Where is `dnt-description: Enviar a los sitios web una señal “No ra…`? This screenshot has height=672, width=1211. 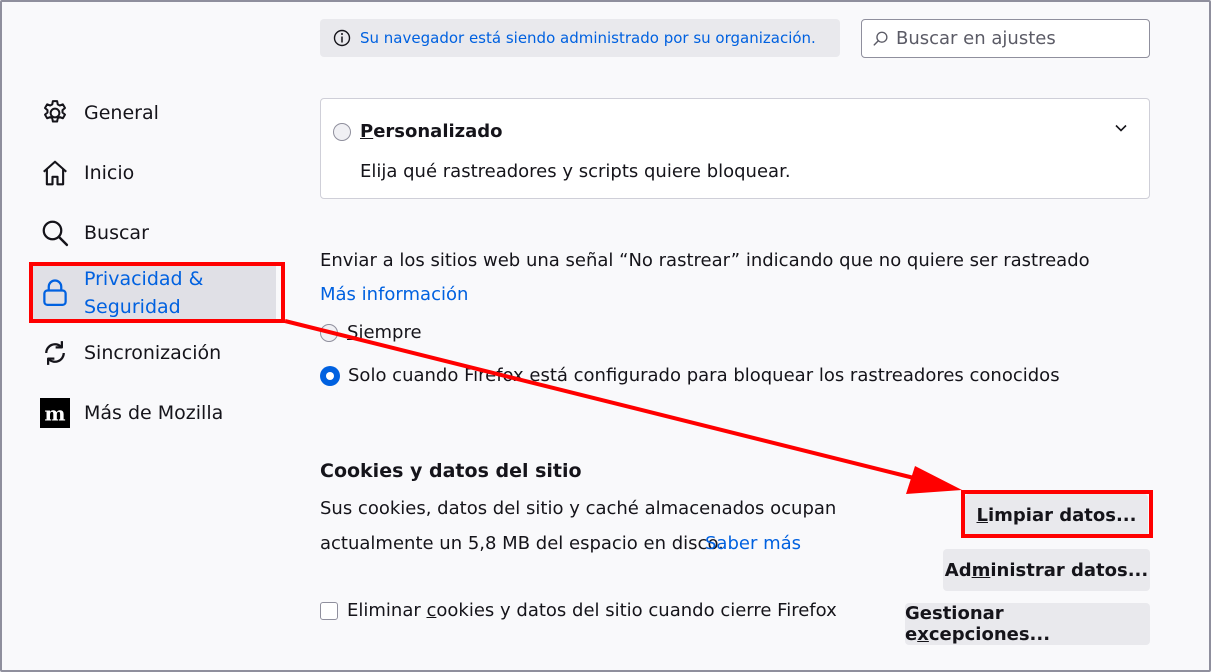 dnt-description: Enviar a los sitios web una señal “No ra… is located at coordinates (705, 260).